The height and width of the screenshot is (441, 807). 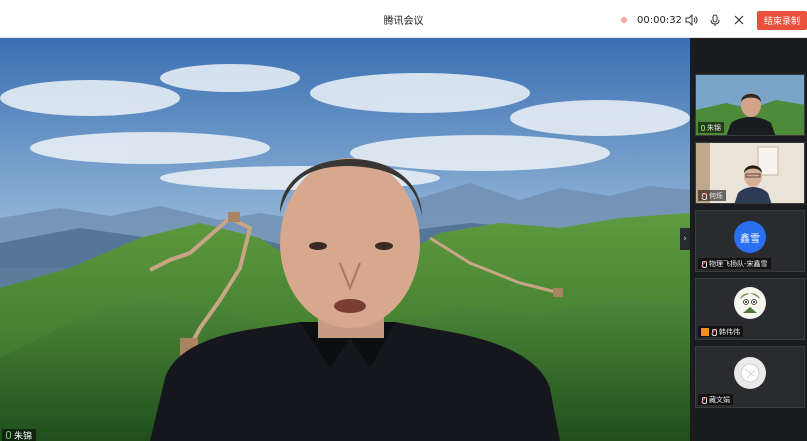 I want to click on photo-avatar-icon, so click(x=750, y=373).